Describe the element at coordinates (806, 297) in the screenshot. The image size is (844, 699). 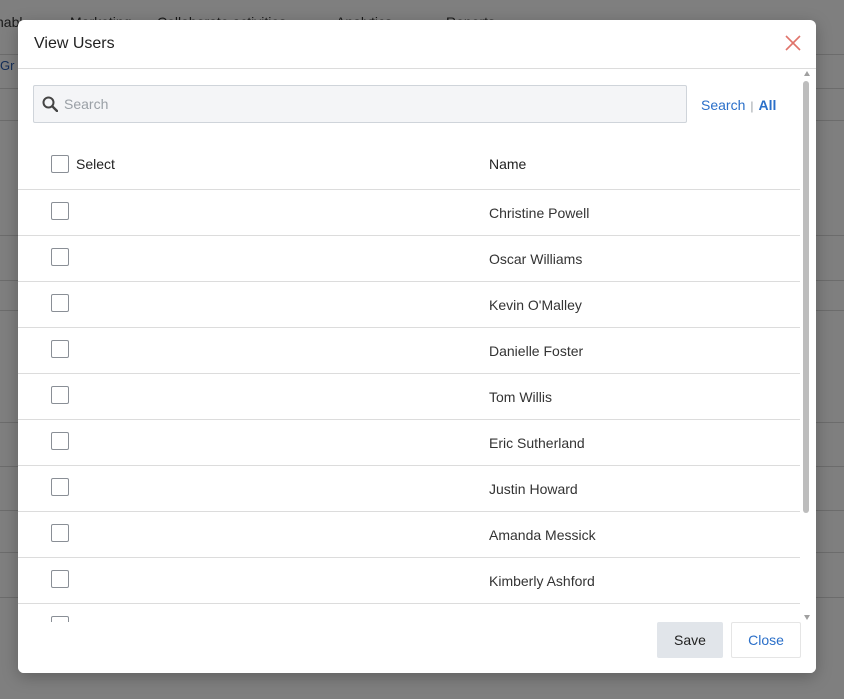
I see `scrollbar-thumb` at that location.